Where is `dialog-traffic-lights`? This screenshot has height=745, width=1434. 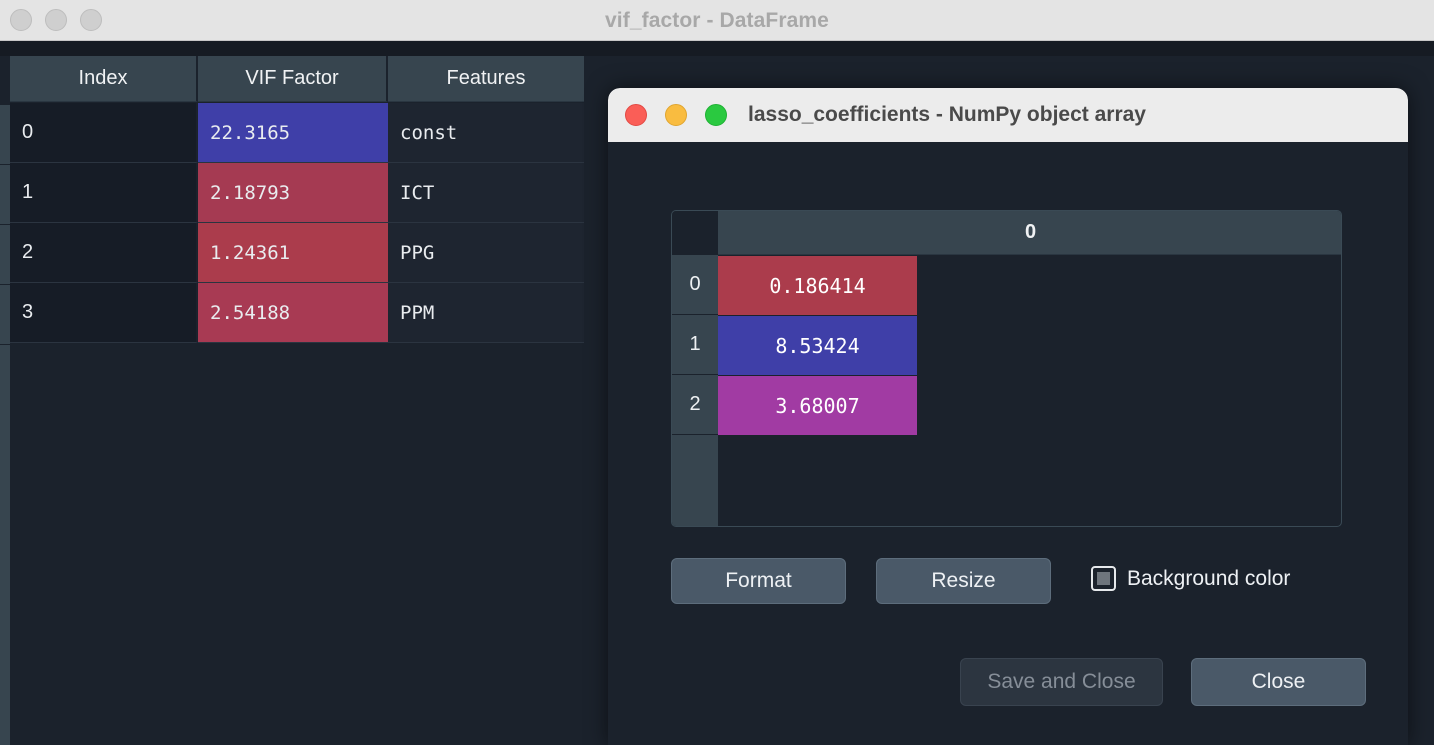 dialog-traffic-lights is located at coordinates (676, 115).